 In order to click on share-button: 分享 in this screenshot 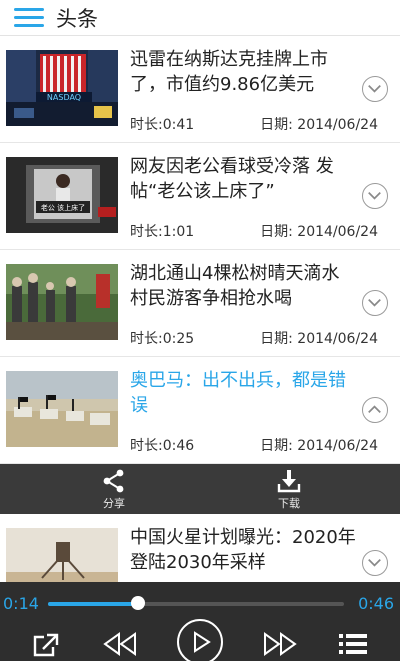, I will do `click(114, 489)`.